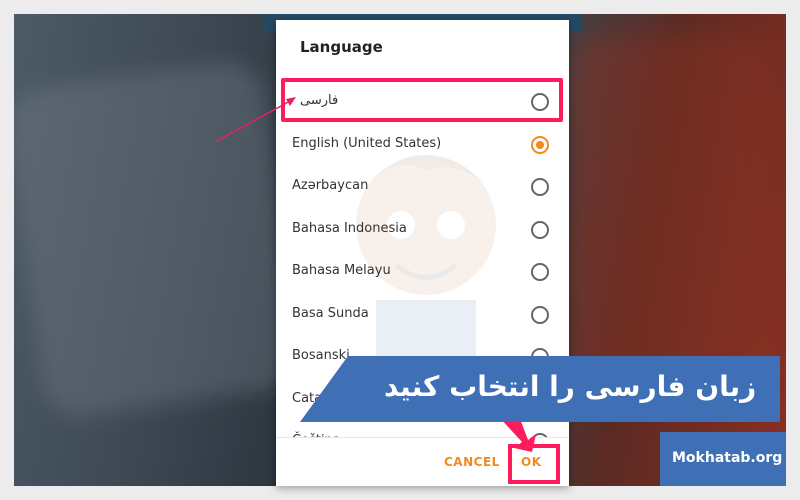  What do you see at coordinates (422, 187) in the screenshot?
I see `language-option: Azərbaycan` at bounding box center [422, 187].